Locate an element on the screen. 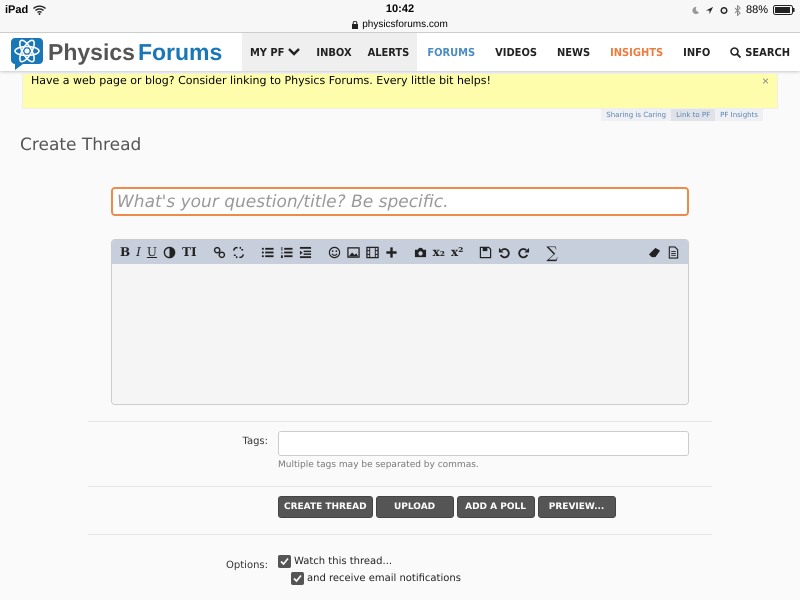 Image resolution: width=800 pixels, height=600 pixels. action-button: UPLOAD is located at coordinates (415, 507).